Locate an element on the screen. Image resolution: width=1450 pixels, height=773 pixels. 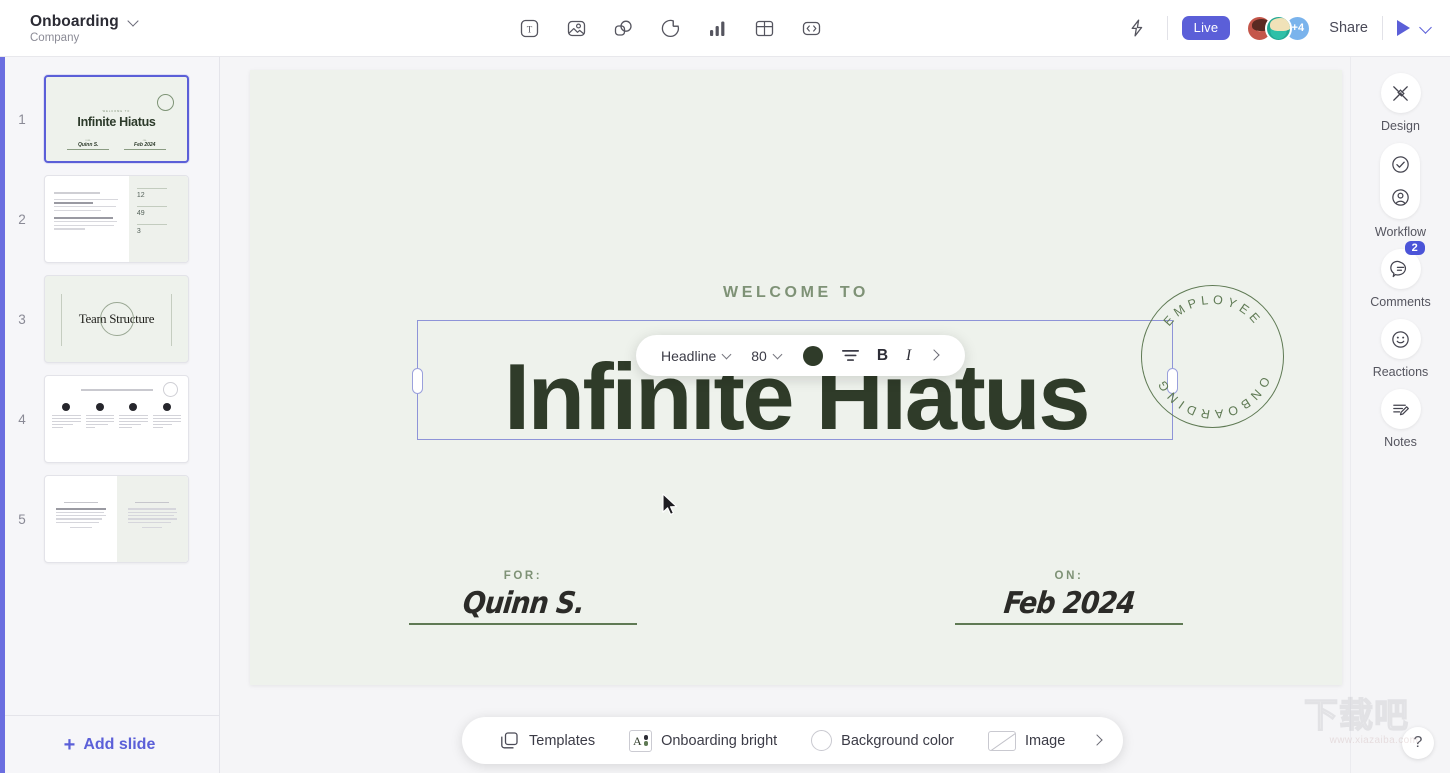
sidebar-item-comments: 2 Comments is located at coordinates (1400, 275).